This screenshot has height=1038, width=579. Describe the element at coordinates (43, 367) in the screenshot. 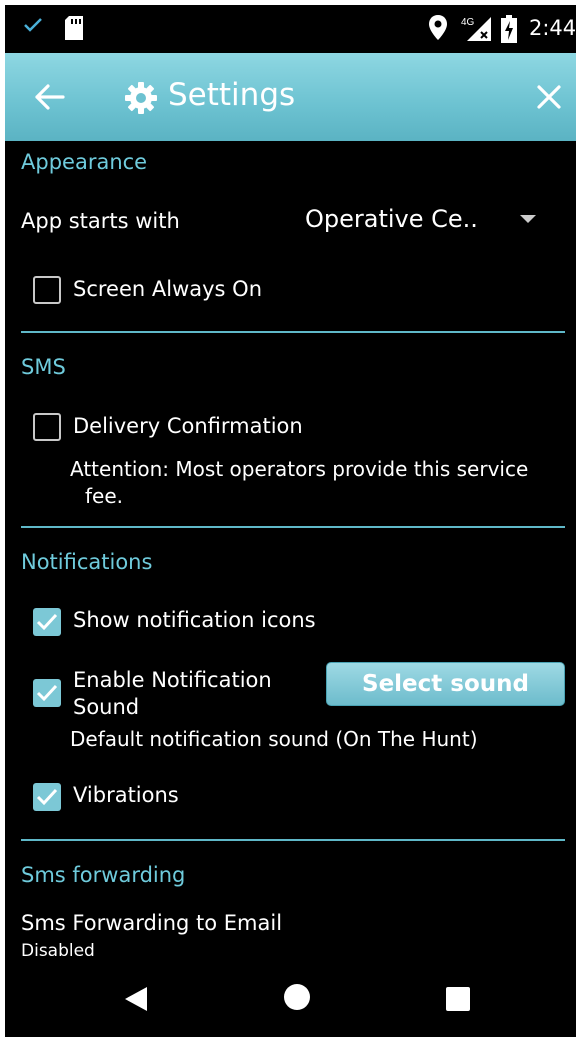

I see `section-header-sms: SMS` at that location.